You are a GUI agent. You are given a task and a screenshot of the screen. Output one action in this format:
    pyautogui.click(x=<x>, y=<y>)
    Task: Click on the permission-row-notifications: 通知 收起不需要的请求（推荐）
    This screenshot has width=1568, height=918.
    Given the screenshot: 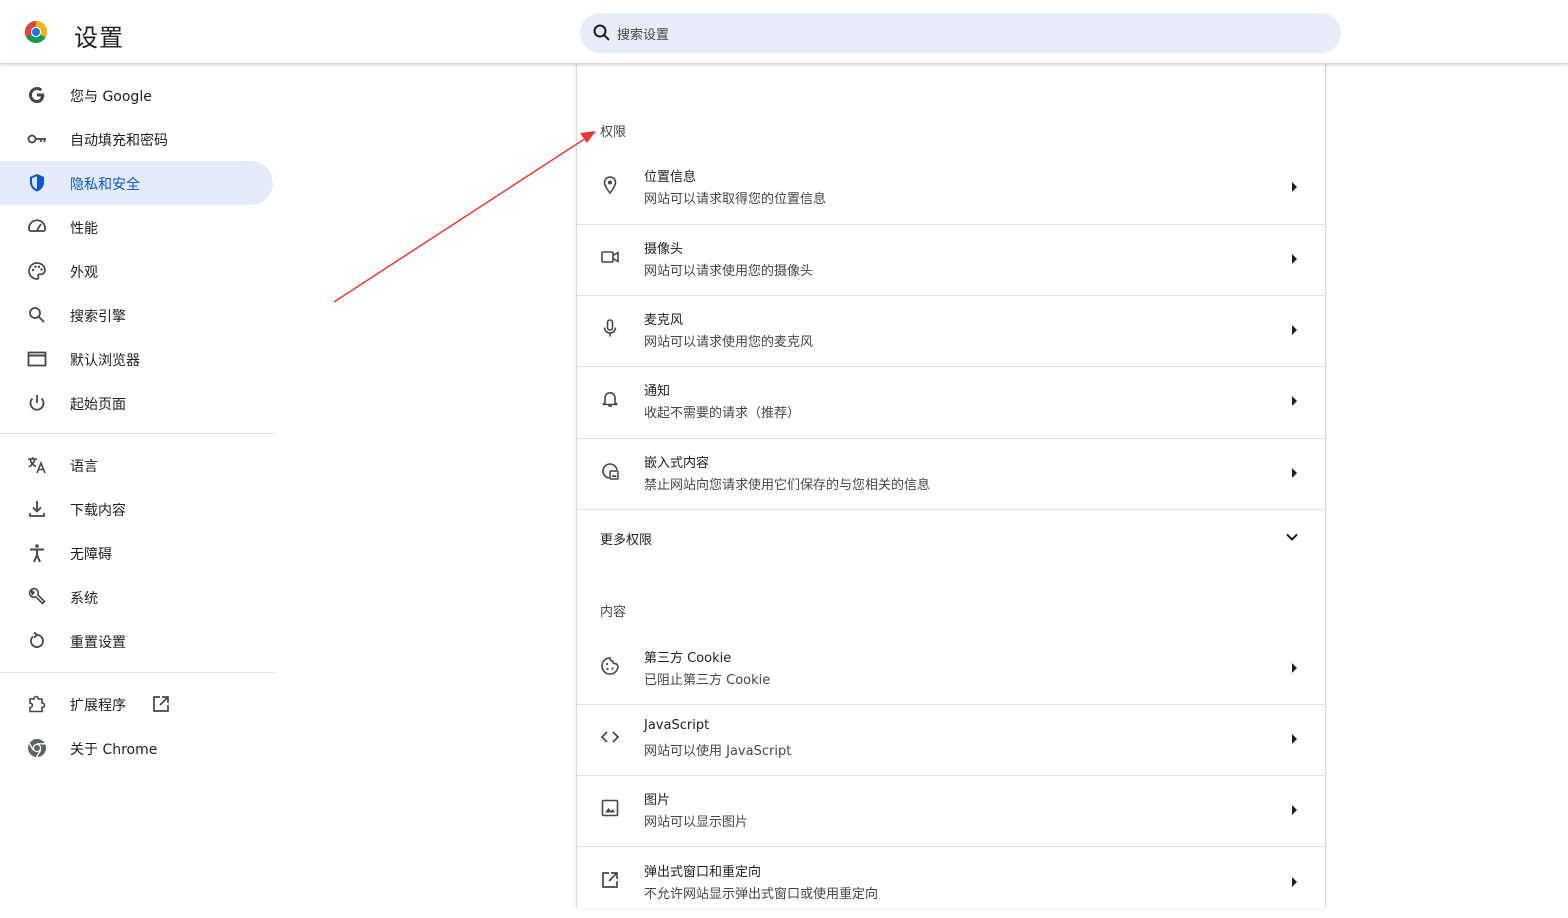 What is the action you would take?
    pyautogui.click(x=951, y=401)
    